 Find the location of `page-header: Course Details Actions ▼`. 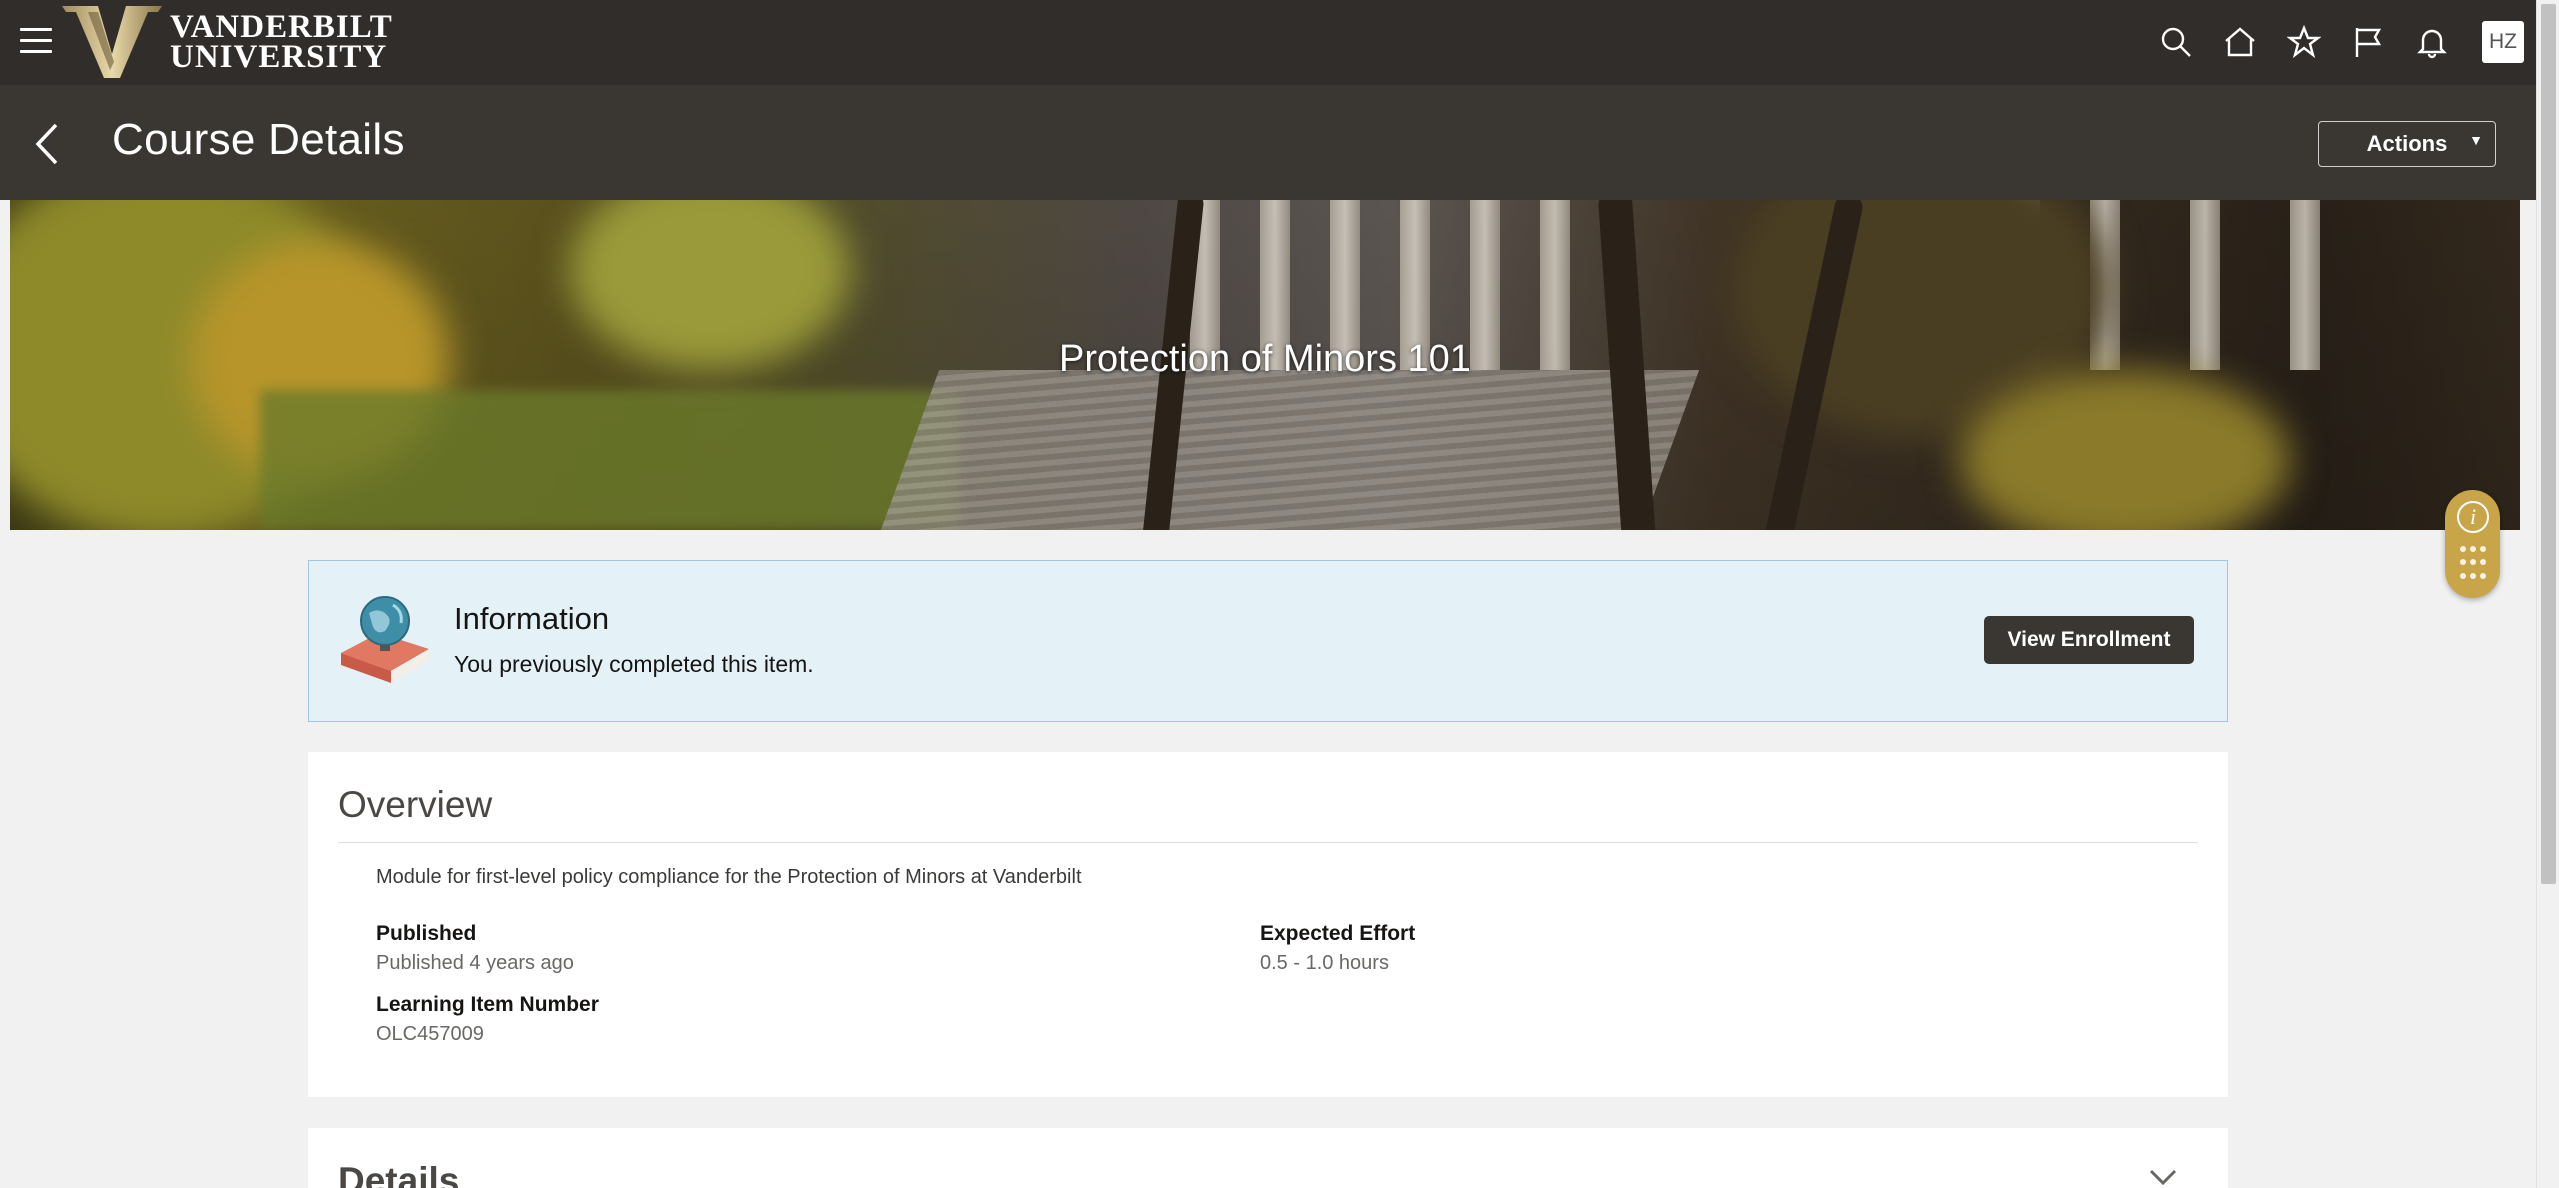

page-header: Course Details Actions ▼ is located at coordinates (1268, 142).